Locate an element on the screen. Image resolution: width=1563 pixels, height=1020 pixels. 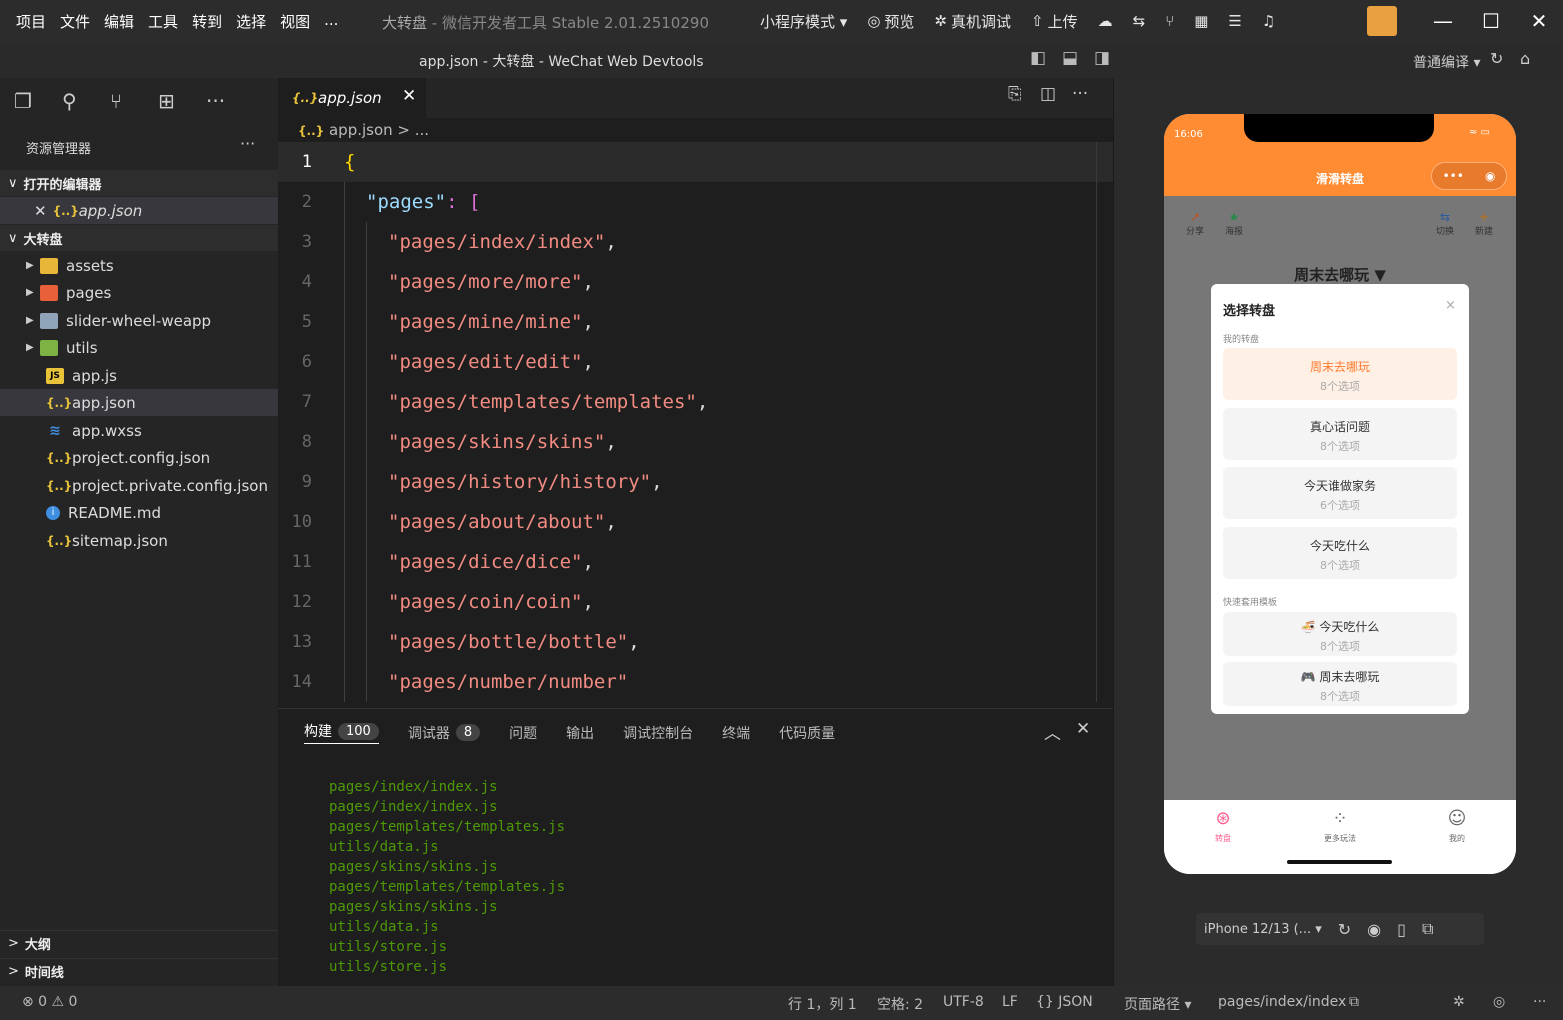
more-icon: ••• is located at coordinates (1453, 176).